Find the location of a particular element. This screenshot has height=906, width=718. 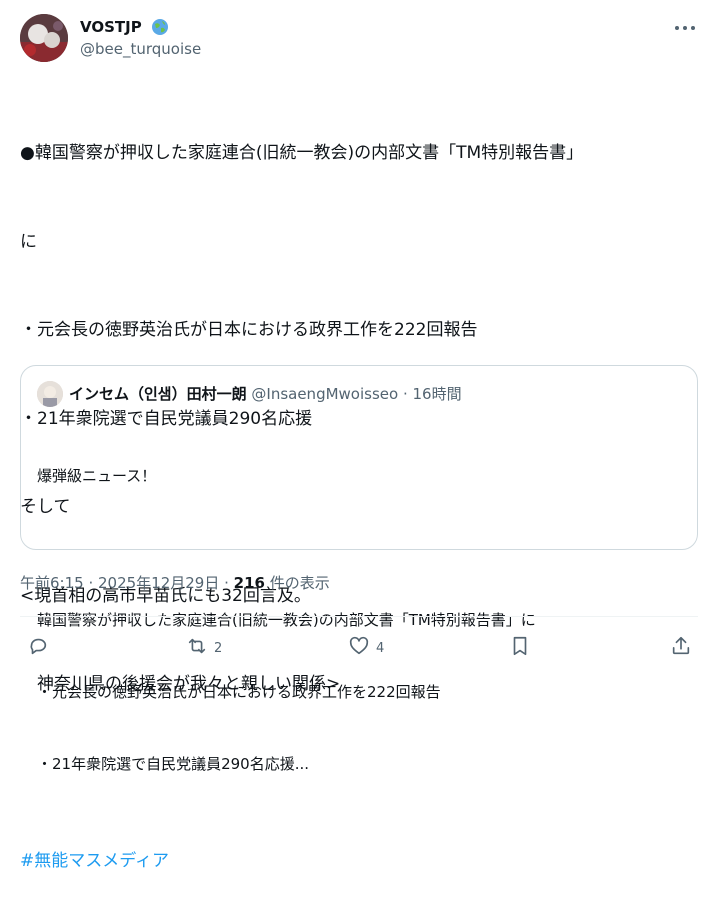

quoted-display-name: インセム（인샘）田村一朗 is located at coordinates (158, 394).